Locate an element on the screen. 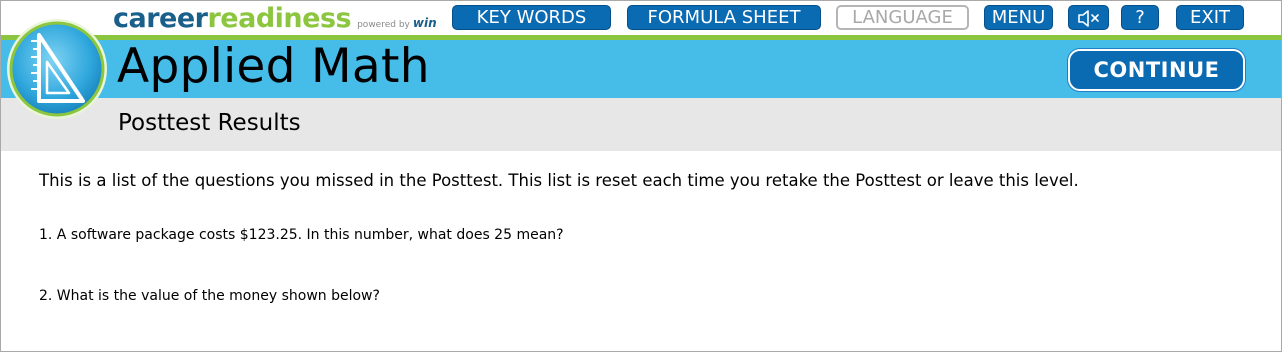 The image size is (1282, 352). key-words-button: KEY WORDS is located at coordinates (531, 17).